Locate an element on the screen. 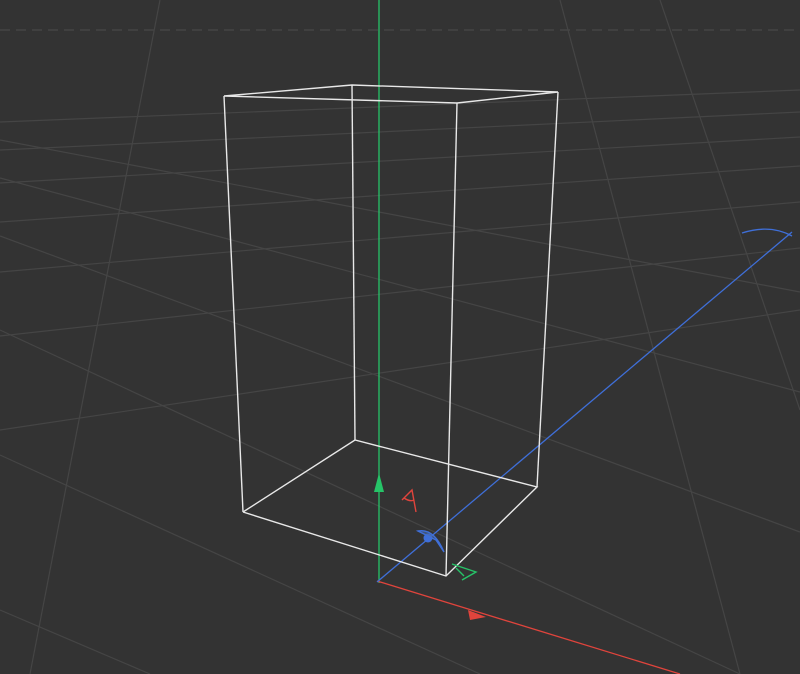 This screenshot has width=800, height=674. box-bottom-face is located at coordinates (390, 508).